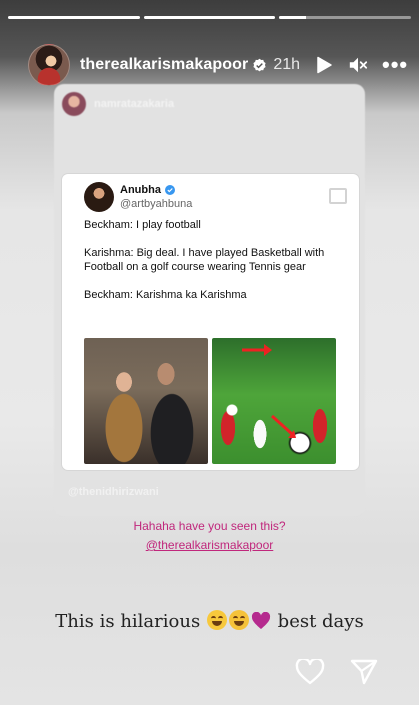 The image size is (419, 705). I want to click on heart-icon, so click(310, 672).